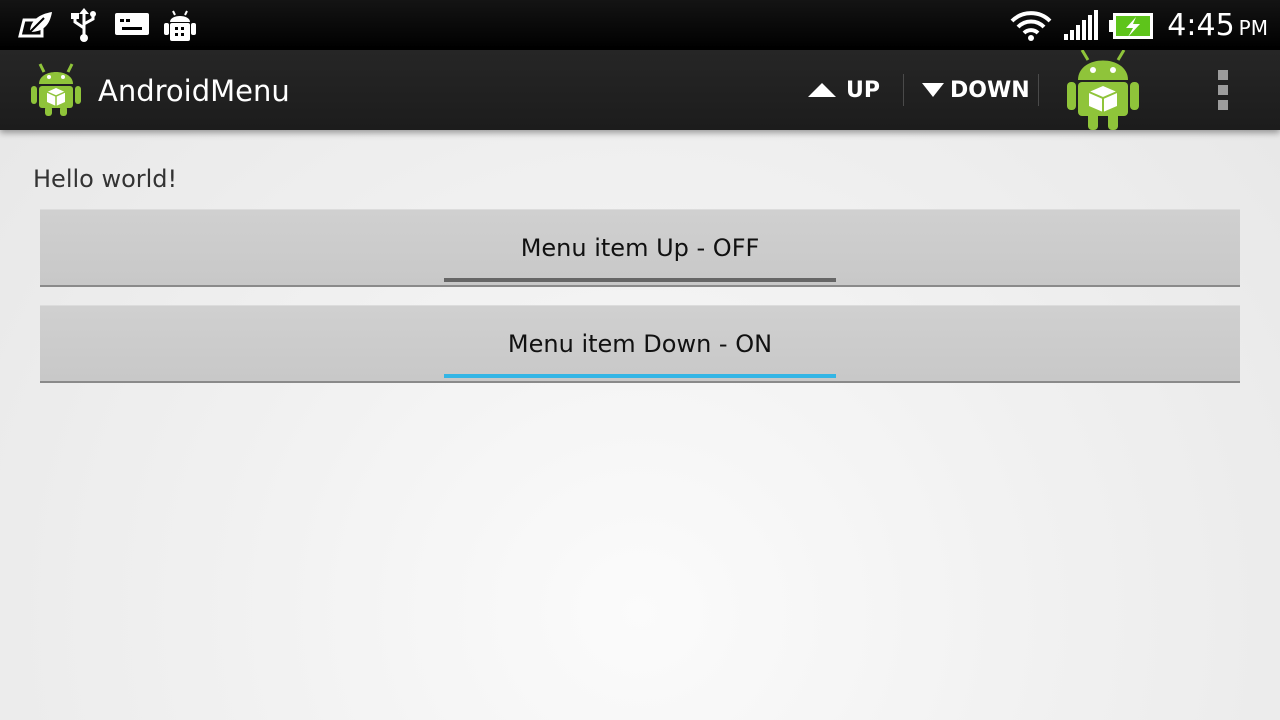 Image resolution: width=1280 pixels, height=720 pixels. I want to click on wifi-icon, so click(1031, 27).